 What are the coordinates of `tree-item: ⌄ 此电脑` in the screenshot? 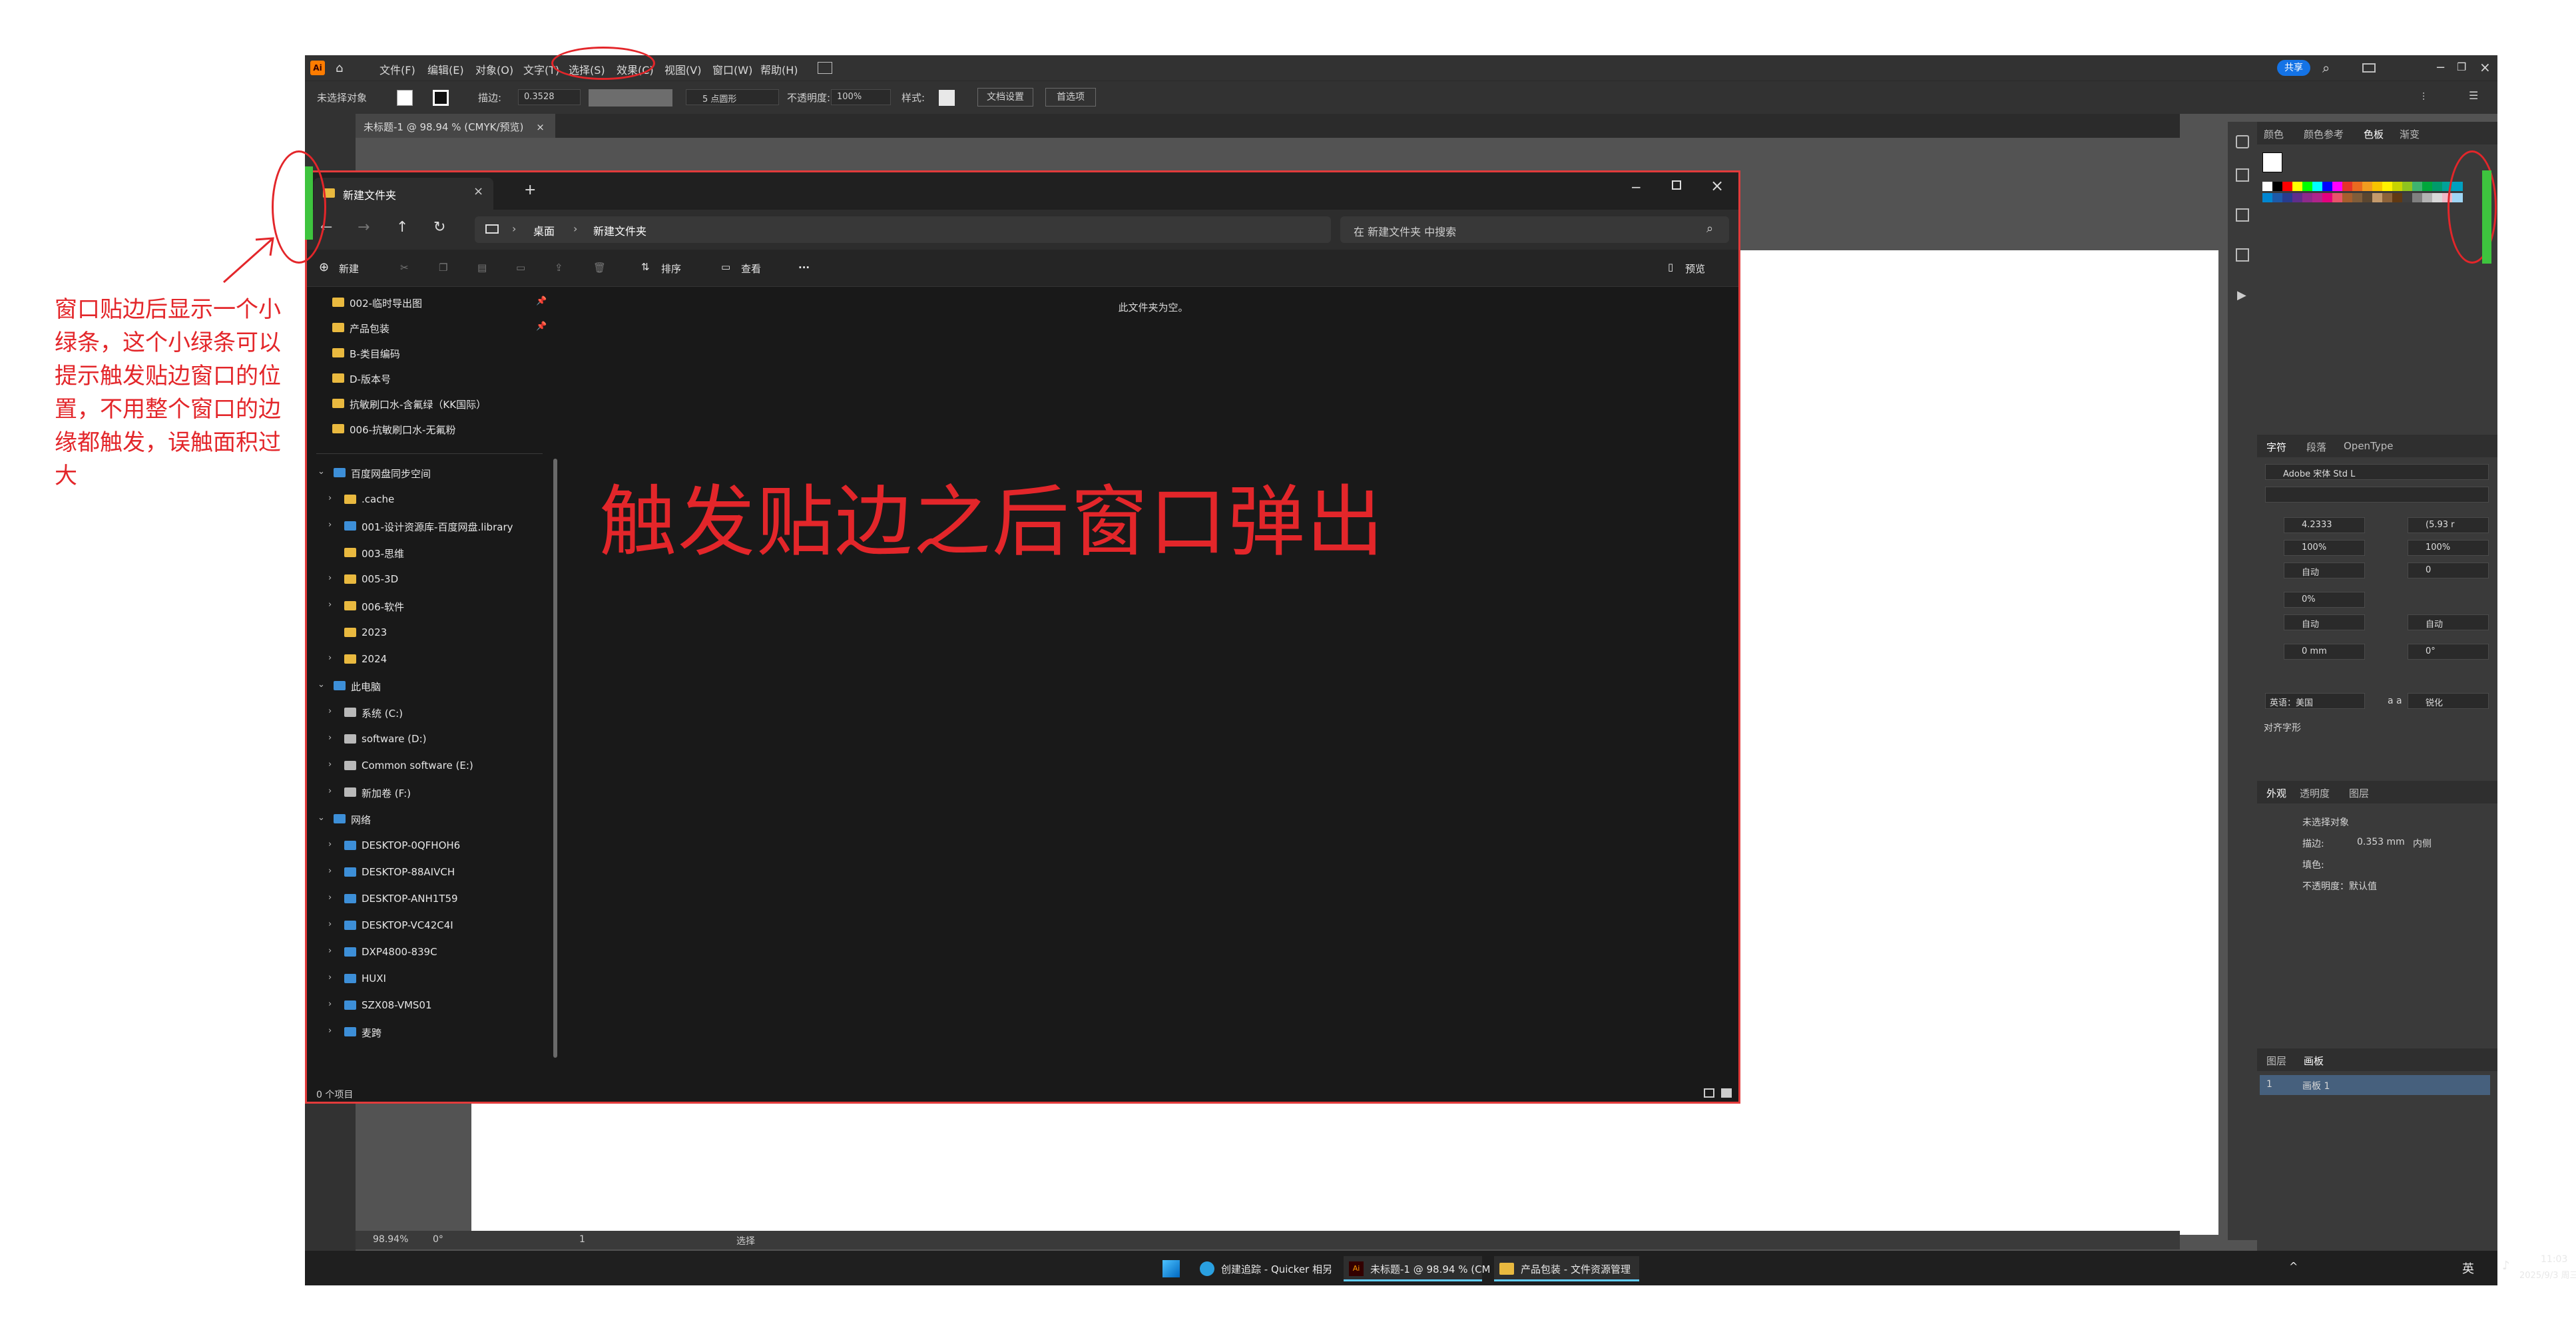 It's located at (430, 687).